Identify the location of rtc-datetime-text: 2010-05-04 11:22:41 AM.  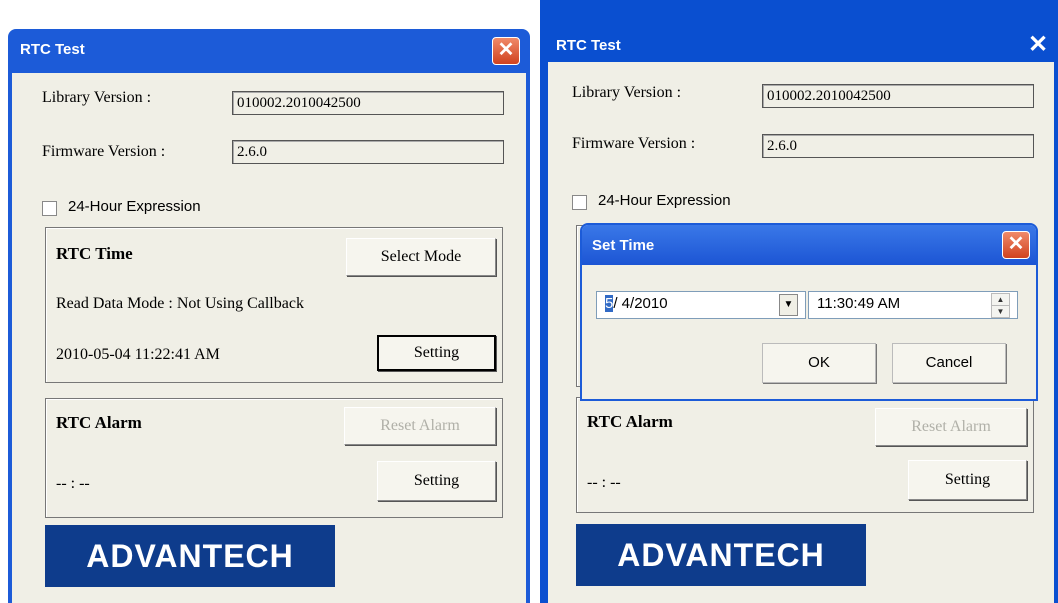
(138, 354).